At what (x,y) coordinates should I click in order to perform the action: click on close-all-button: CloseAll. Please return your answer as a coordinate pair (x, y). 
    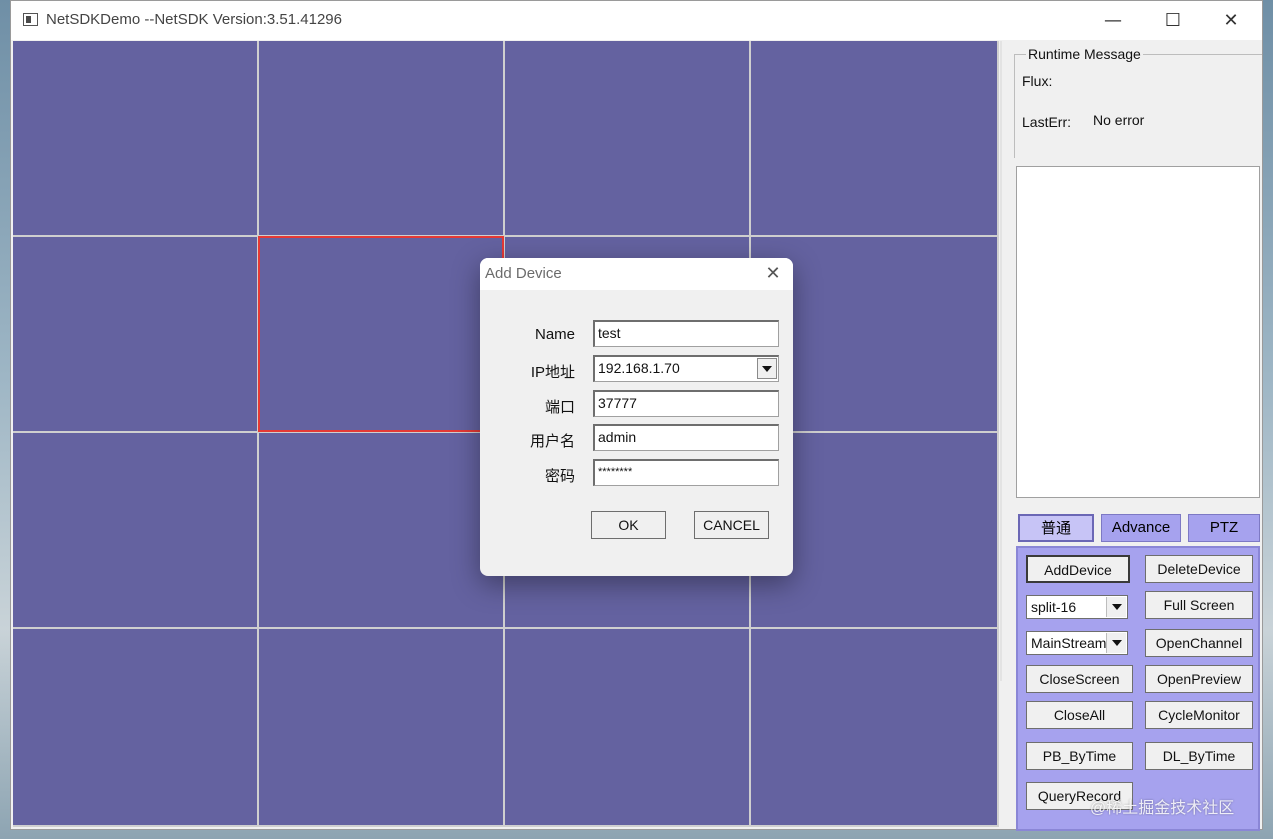
    Looking at the image, I should click on (1079, 715).